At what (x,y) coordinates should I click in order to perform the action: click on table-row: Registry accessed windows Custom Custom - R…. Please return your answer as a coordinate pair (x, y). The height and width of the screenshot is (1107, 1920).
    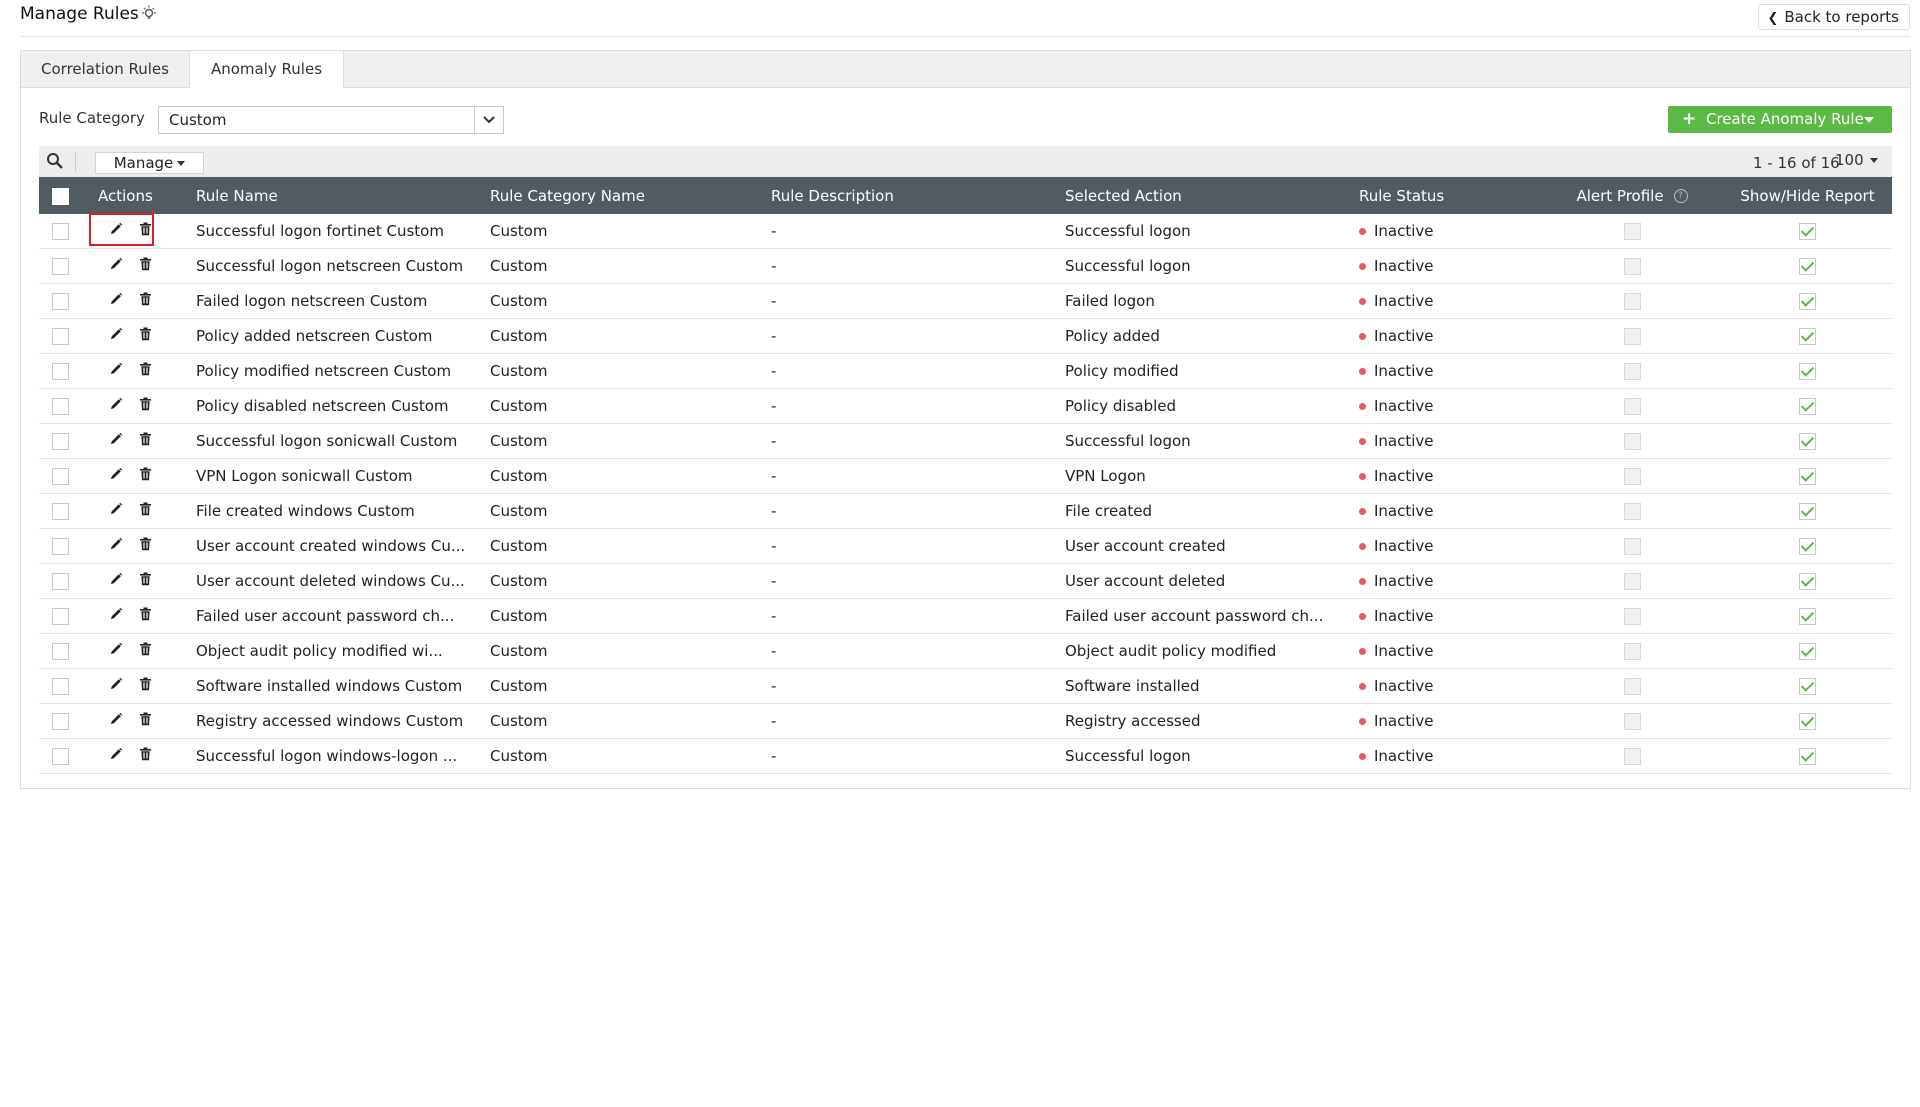
    Looking at the image, I should click on (965, 721).